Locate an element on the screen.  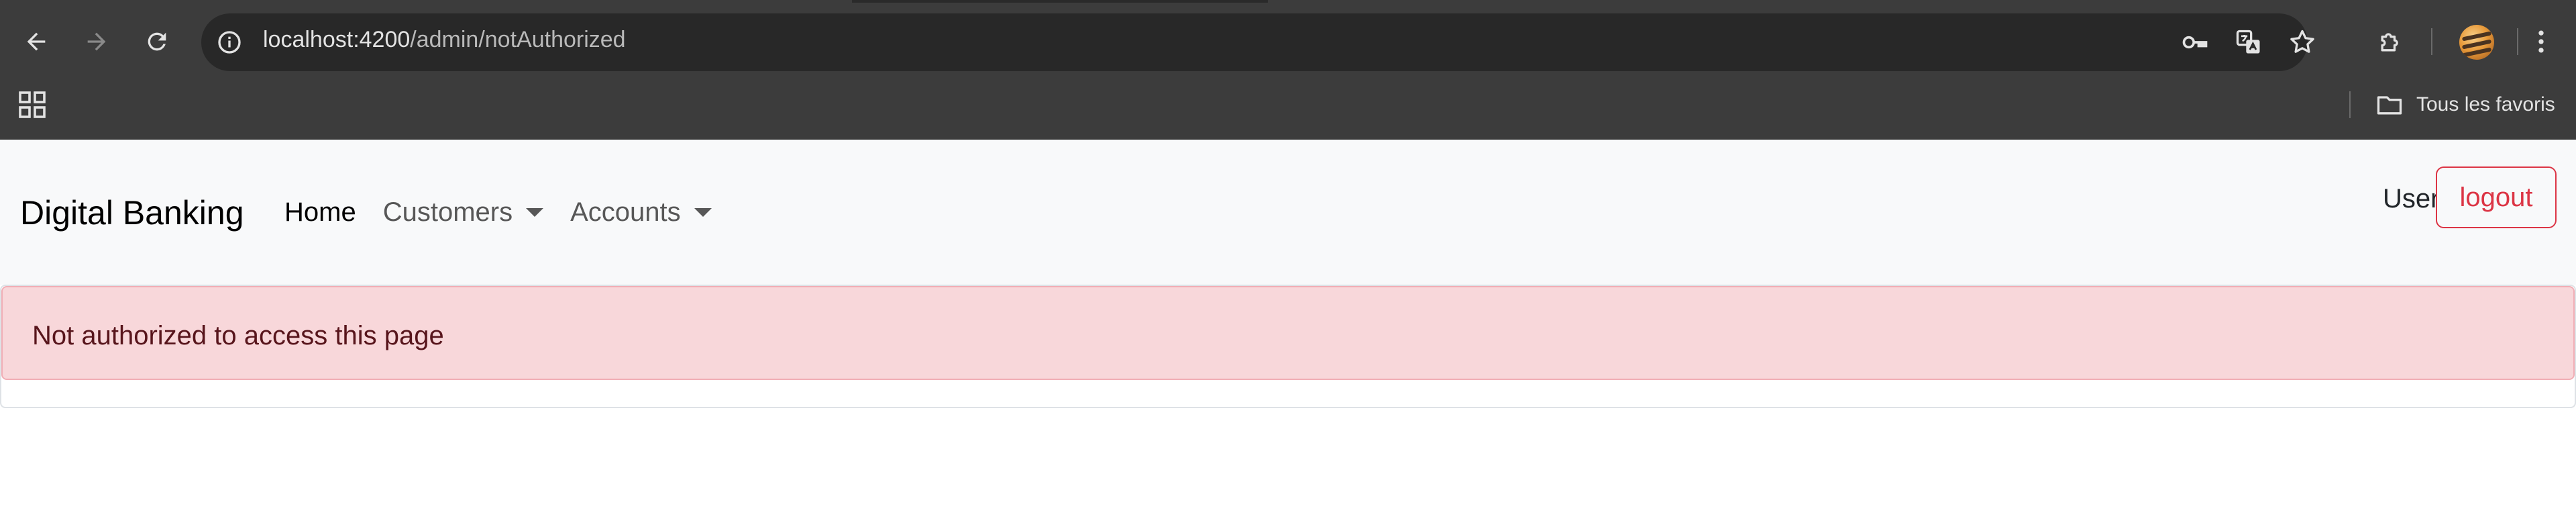
bookmarks-bar is located at coordinates (1288, 111).